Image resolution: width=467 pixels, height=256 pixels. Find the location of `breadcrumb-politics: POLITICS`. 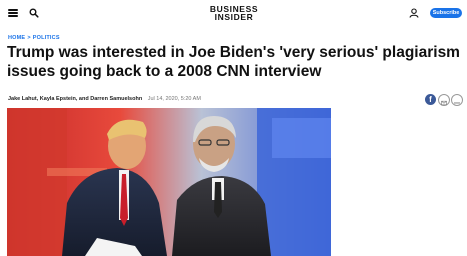

breadcrumb-politics: POLITICS is located at coordinates (46, 38).